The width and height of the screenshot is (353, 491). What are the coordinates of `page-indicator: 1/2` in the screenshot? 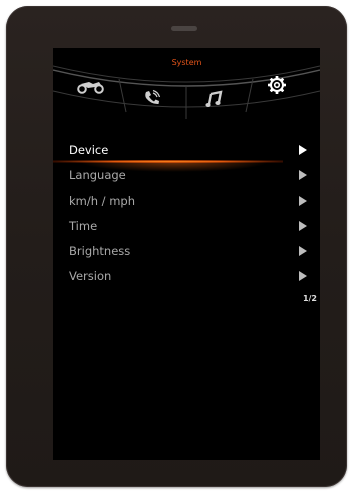 It's located at (309, 298).